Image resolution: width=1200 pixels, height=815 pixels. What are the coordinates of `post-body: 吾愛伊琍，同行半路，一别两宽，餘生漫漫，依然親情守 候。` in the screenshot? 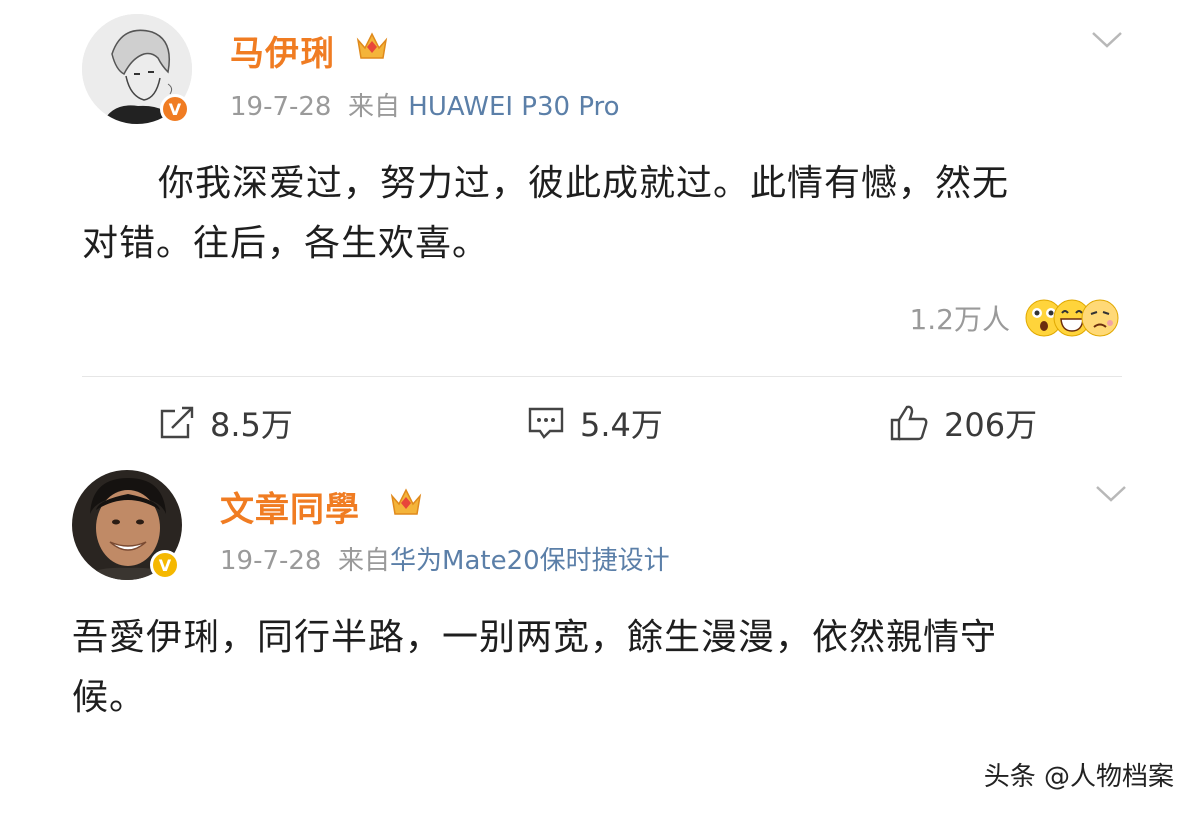 It's located at (612, 668).